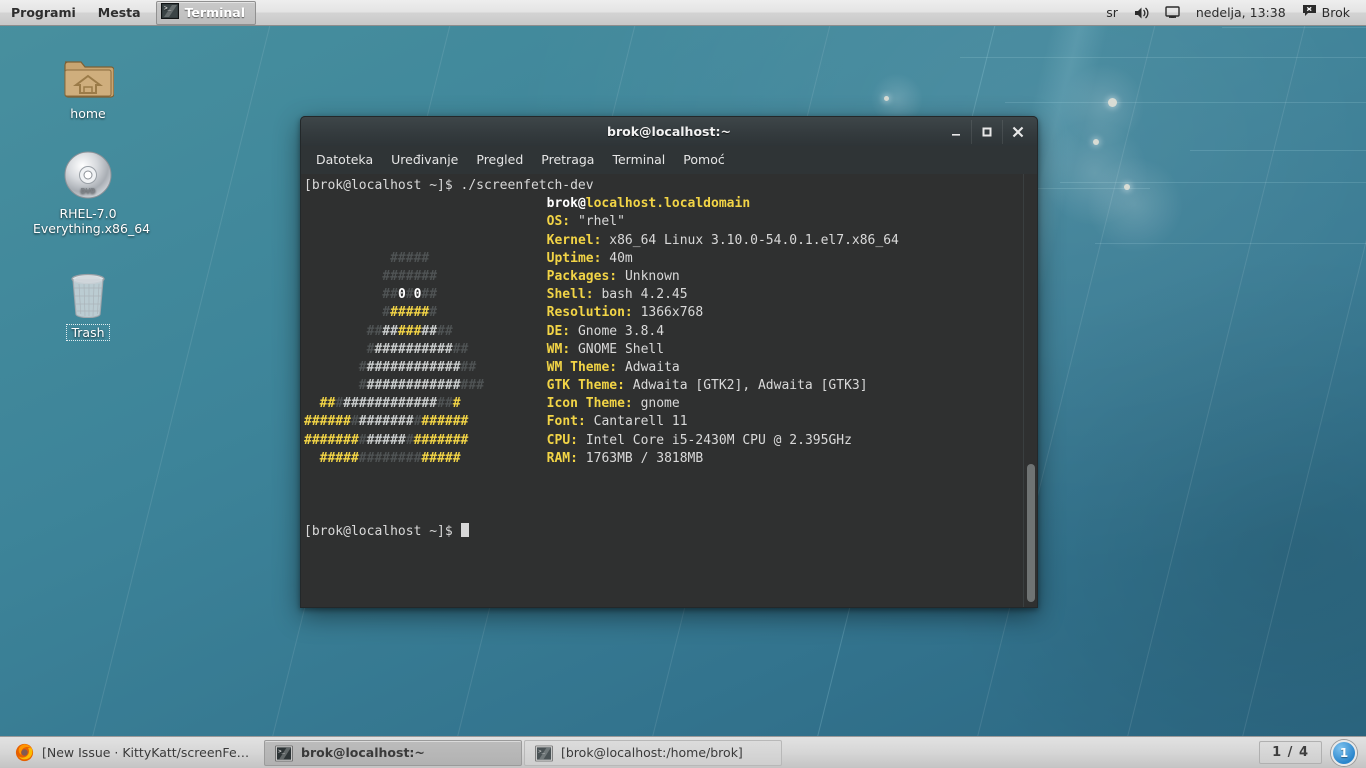 The image size is (1366, 768). I want to click on desktop-icon-label: home, so click(88, 113).